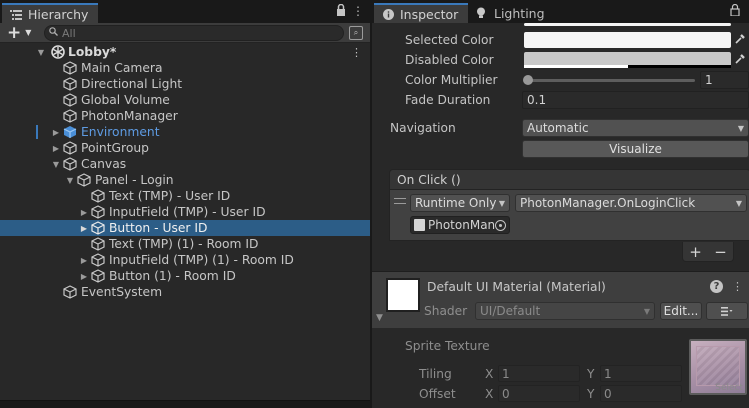  What do you see at coordinates (519, 13) in the screenshot?
I see `tab-lighting-label: Lighting` at bounding box center [519, 13].